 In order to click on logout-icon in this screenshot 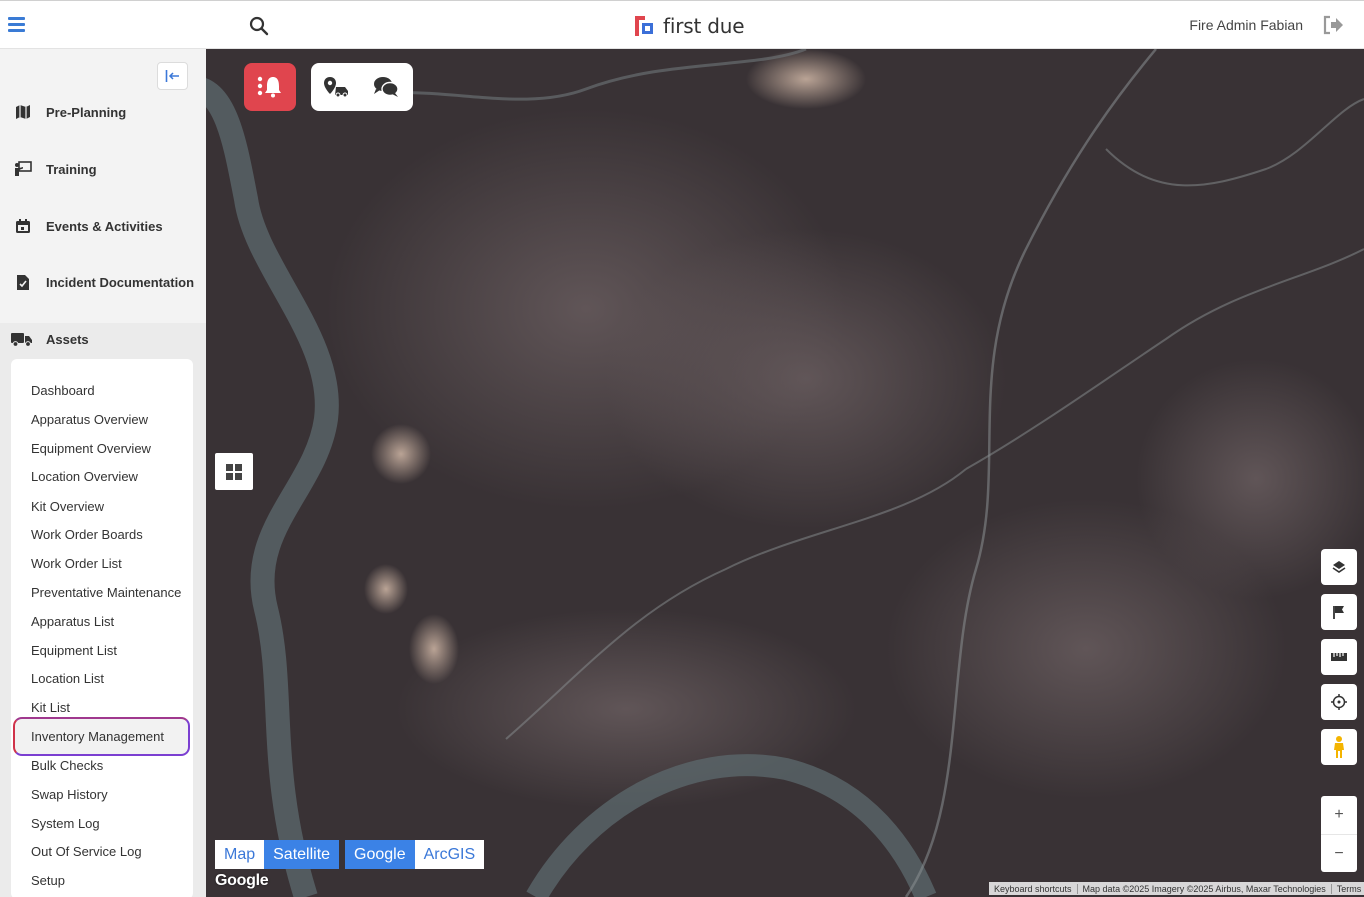, I will do `click(1333, 25)`.